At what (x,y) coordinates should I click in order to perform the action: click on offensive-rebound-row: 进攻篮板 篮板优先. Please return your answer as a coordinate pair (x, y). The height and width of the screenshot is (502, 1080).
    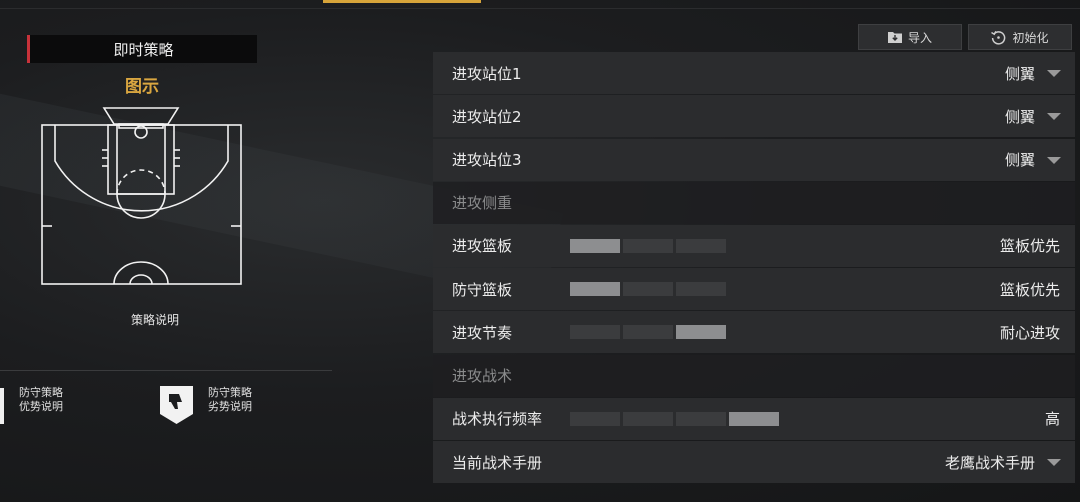
    Looking at the image, I should click on (754, 245).